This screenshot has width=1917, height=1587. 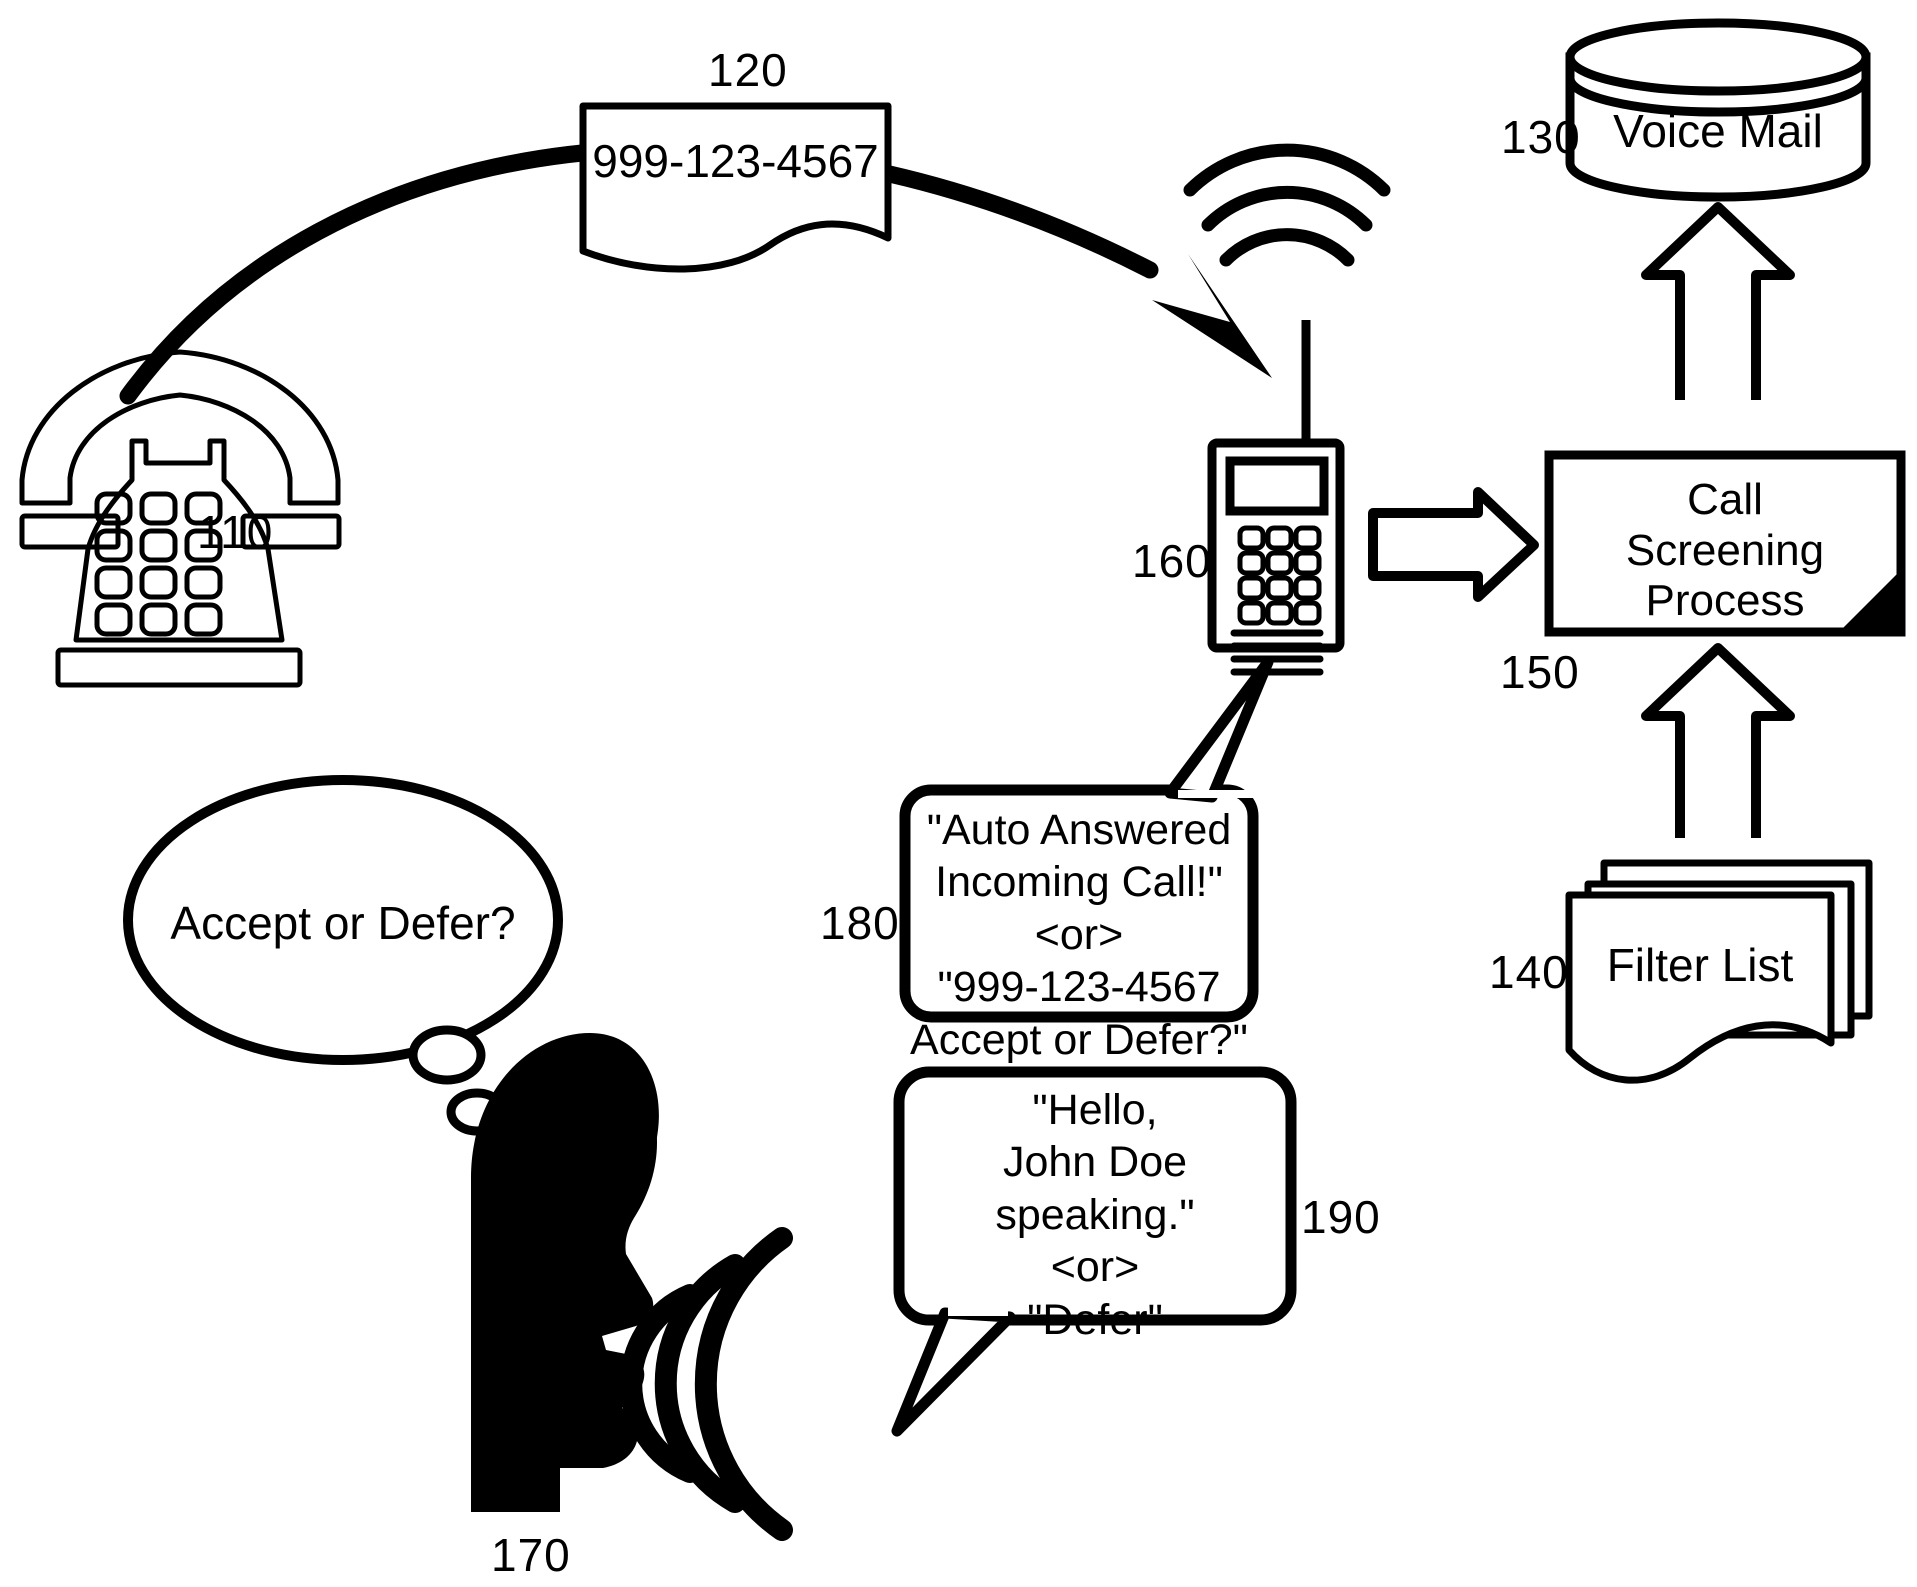 I want to click on voice-mail-label: Voice Mail, so click(x=1718, y=131).